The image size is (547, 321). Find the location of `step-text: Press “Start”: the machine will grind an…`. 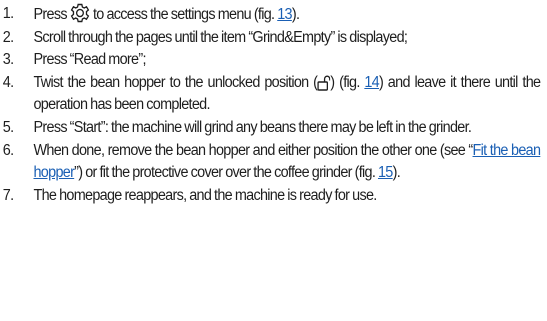

step-text: Press “Start”: the machine will grind an… is located at coordinates (252, 127).